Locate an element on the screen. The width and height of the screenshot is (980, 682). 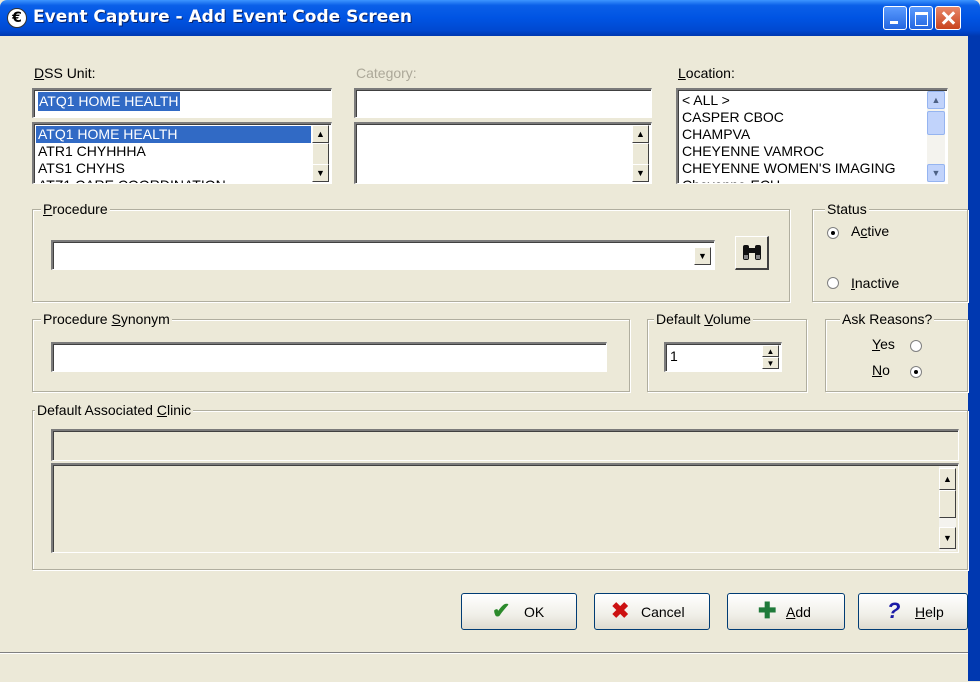
list-item: < ALL > is located at coordinates (802, 100).